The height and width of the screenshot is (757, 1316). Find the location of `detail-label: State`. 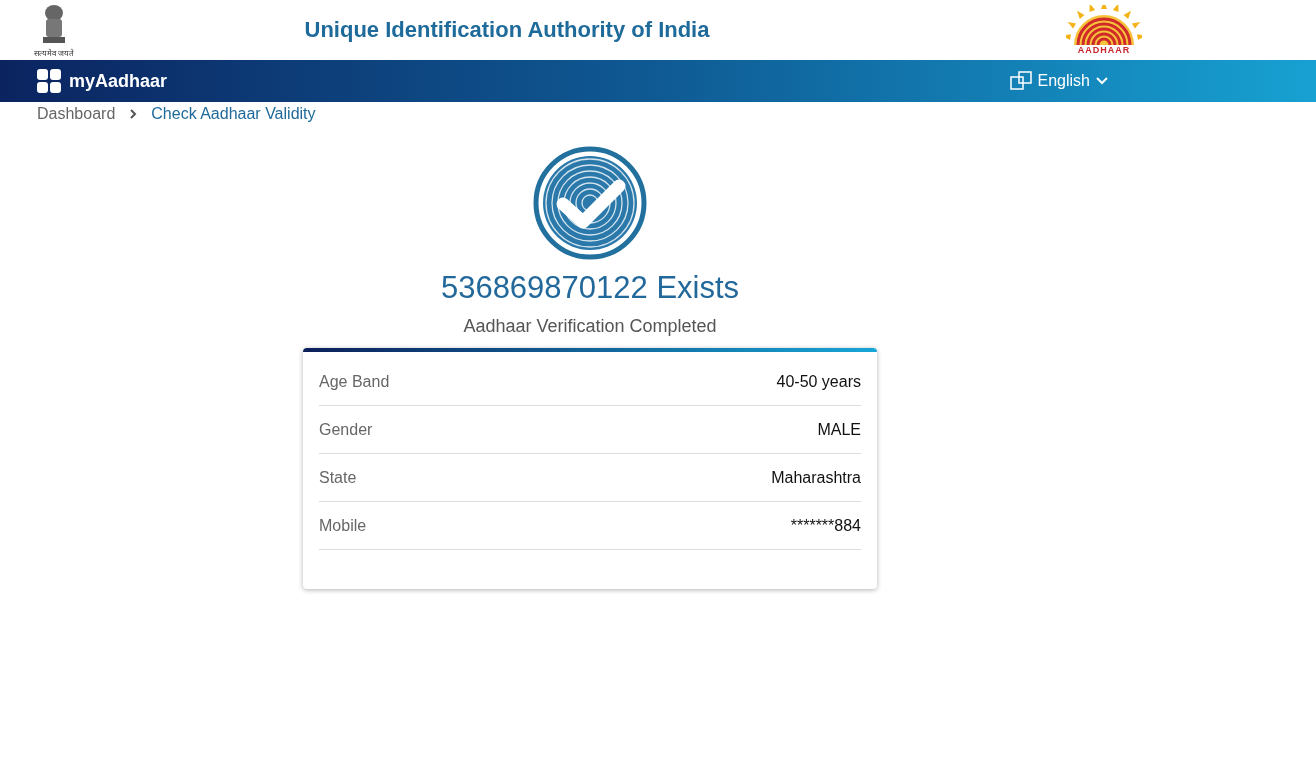

detail-label: State is located at coordinates (338, 477).